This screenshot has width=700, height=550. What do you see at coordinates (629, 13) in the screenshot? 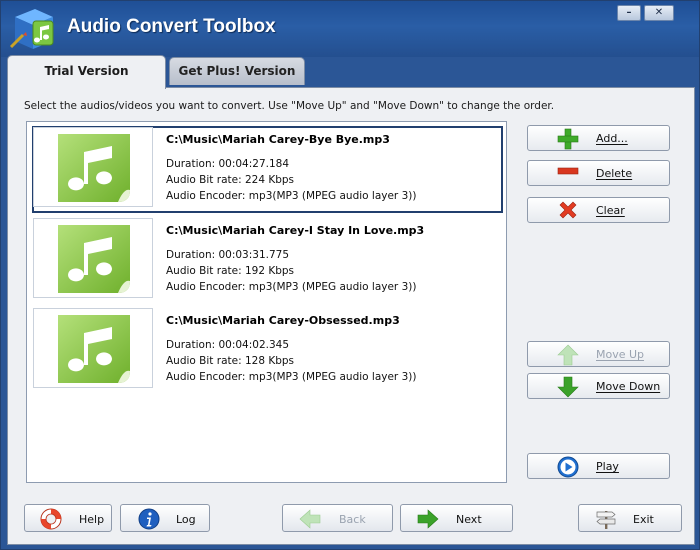
I see `minimize-button: –` at bounding box center [629, 13].